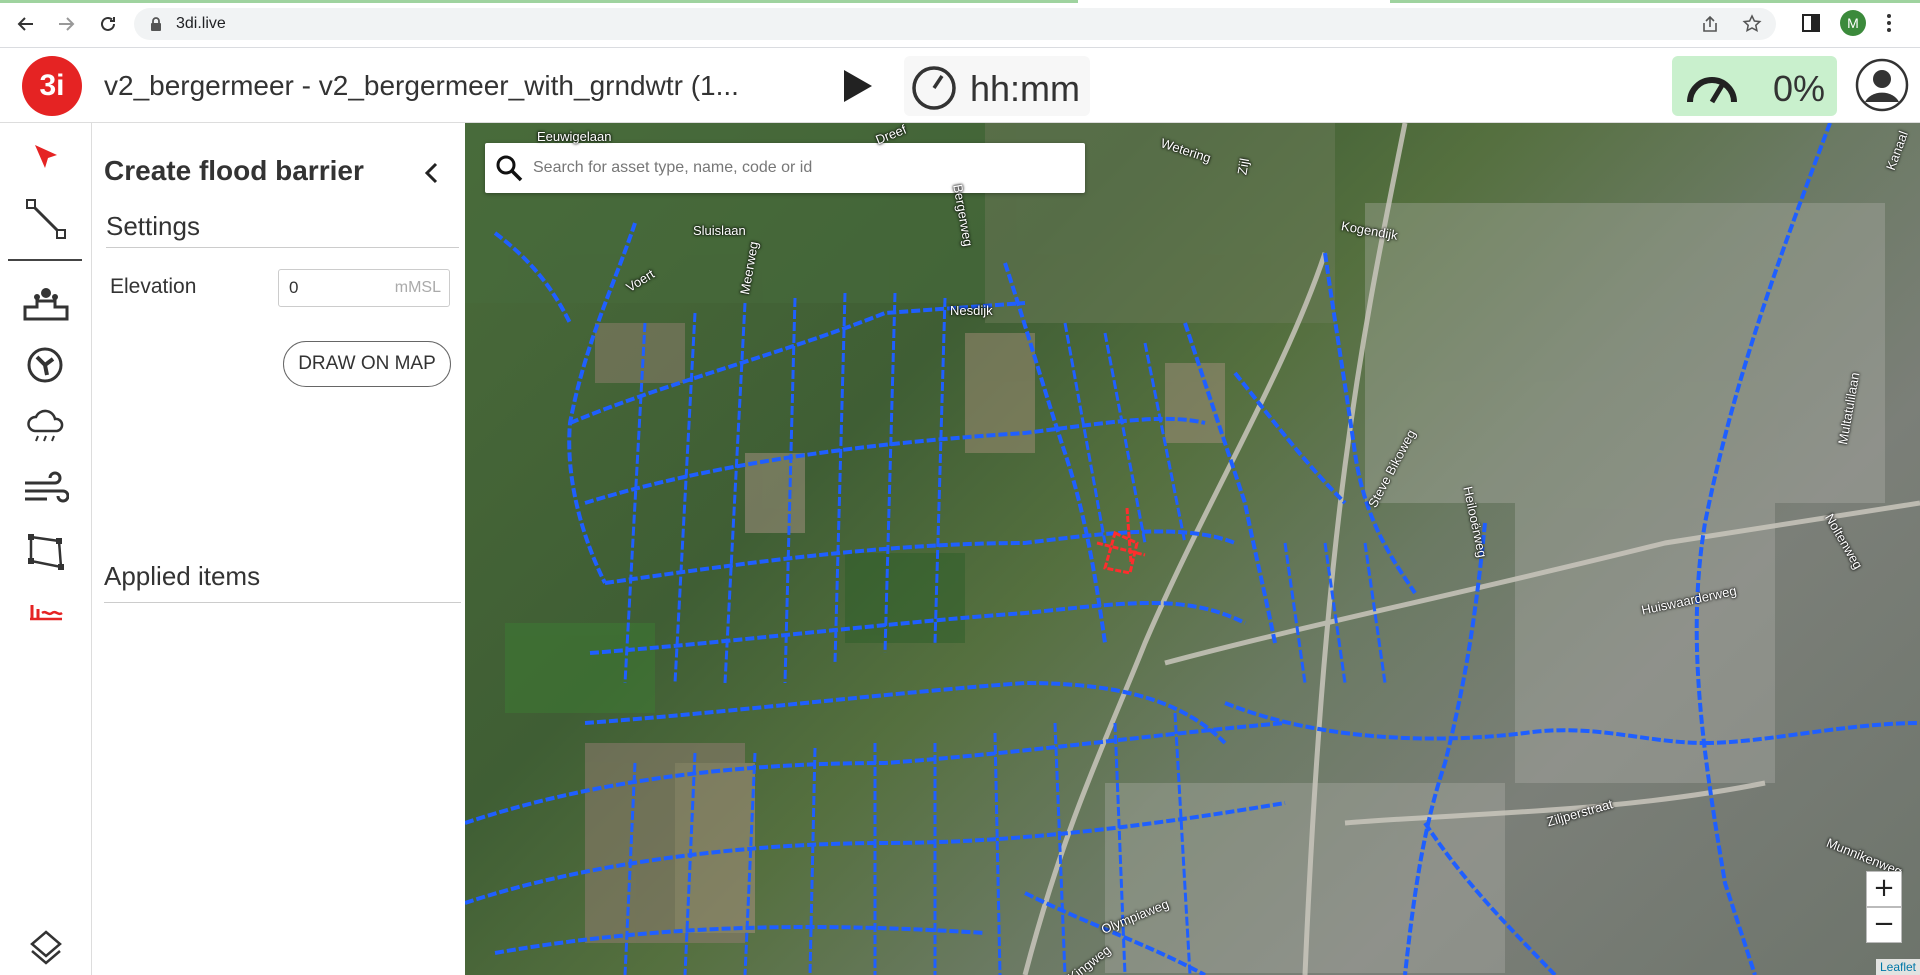 The image size is (1920, 975). I want to click on rail-divider, so click(45, 260).